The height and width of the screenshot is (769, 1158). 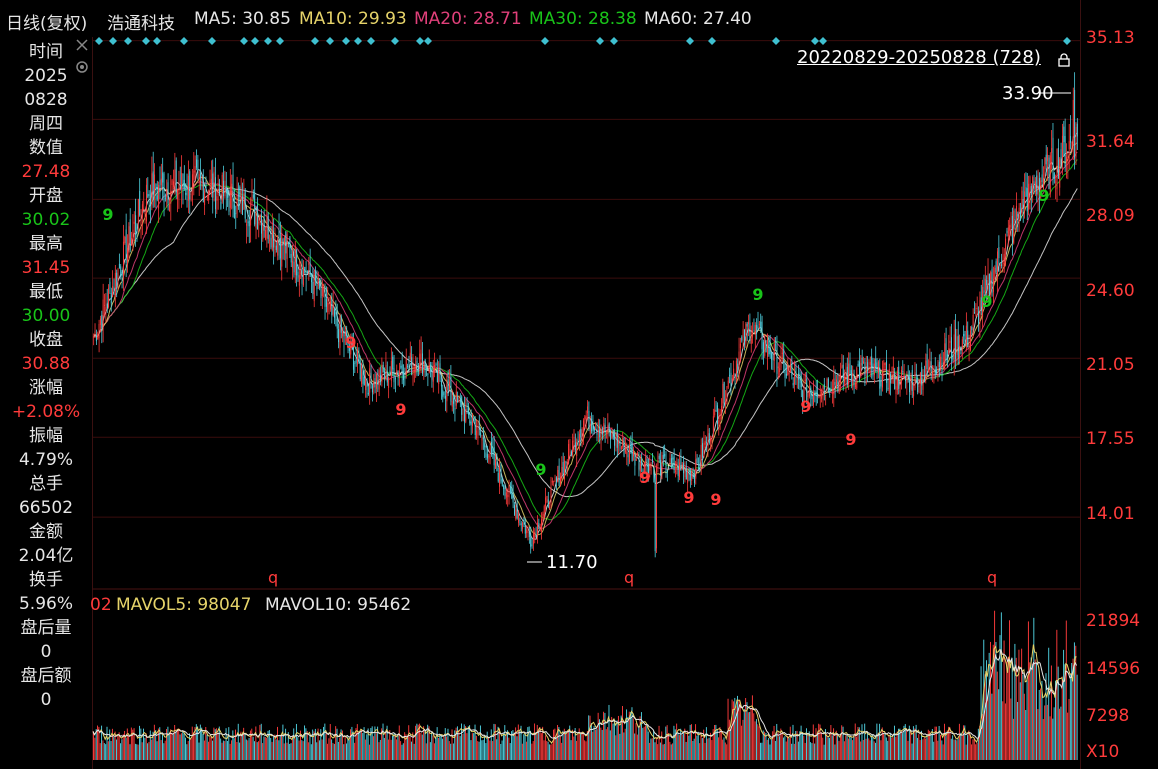 What do you see at coordinates (600, 41) in the screenshot?
I see `signal-diamond` at bounding box center [600, 41].